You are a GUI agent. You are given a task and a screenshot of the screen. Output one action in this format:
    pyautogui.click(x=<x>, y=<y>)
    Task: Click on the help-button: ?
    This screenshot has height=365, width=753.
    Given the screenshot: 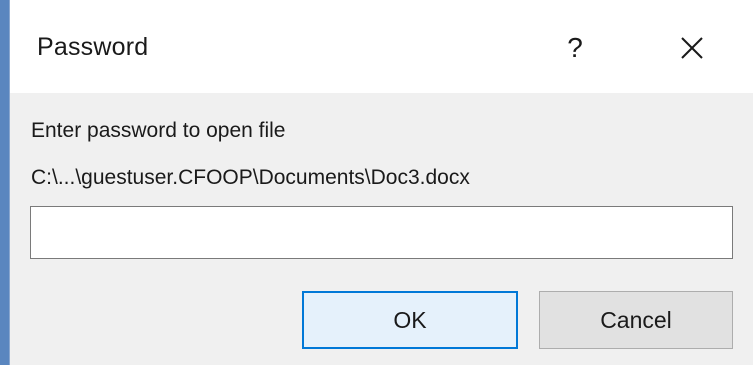 What is the action you would take?
    pyautogui.click(x=575, y=48)
    